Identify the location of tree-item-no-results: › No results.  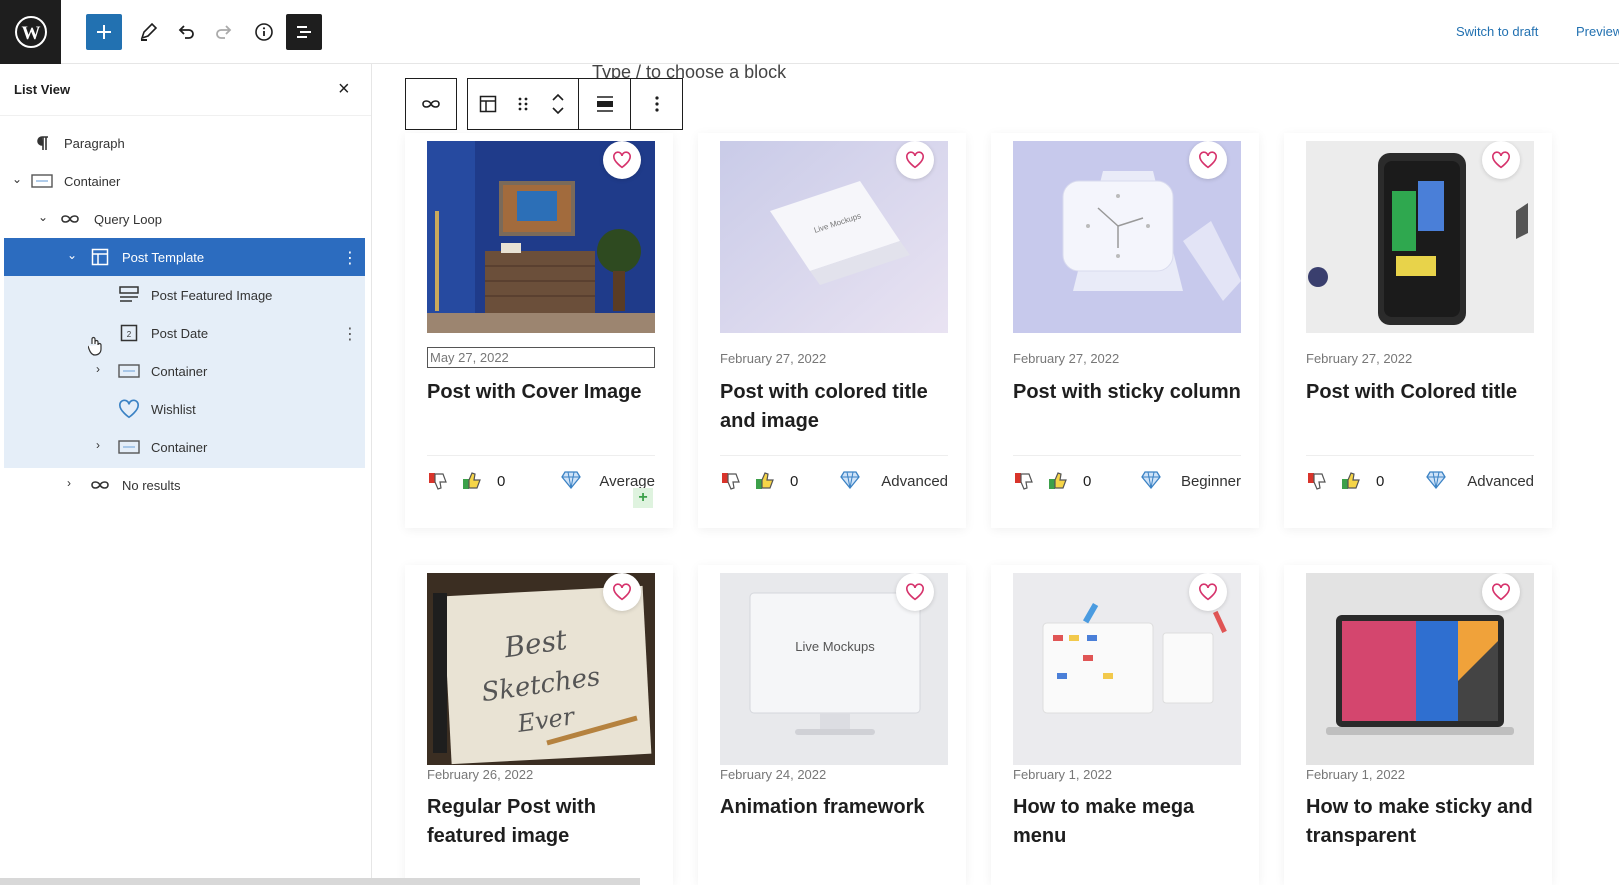
(184, 485).